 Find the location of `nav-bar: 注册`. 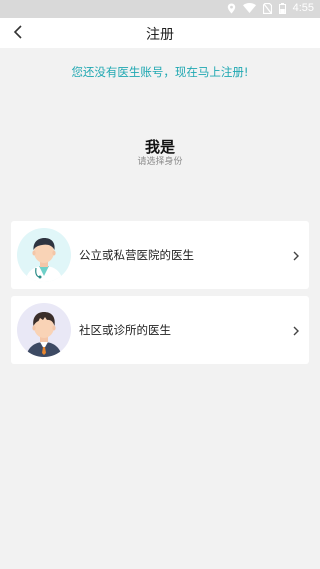

nav-bar: 注册 is located at coordinates (160, 33).